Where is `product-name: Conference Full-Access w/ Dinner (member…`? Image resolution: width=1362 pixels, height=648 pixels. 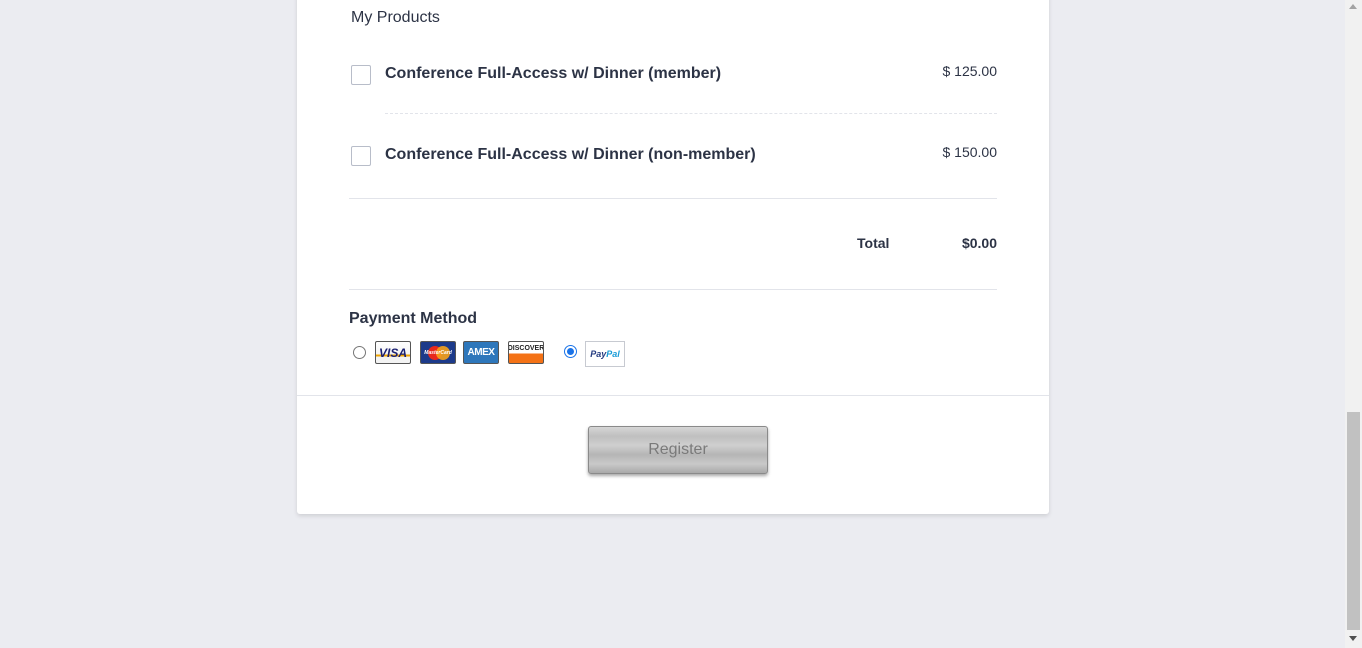 product-name: Conference Full-Access w/ Dinner (member… is located at coordinates (553, 73).